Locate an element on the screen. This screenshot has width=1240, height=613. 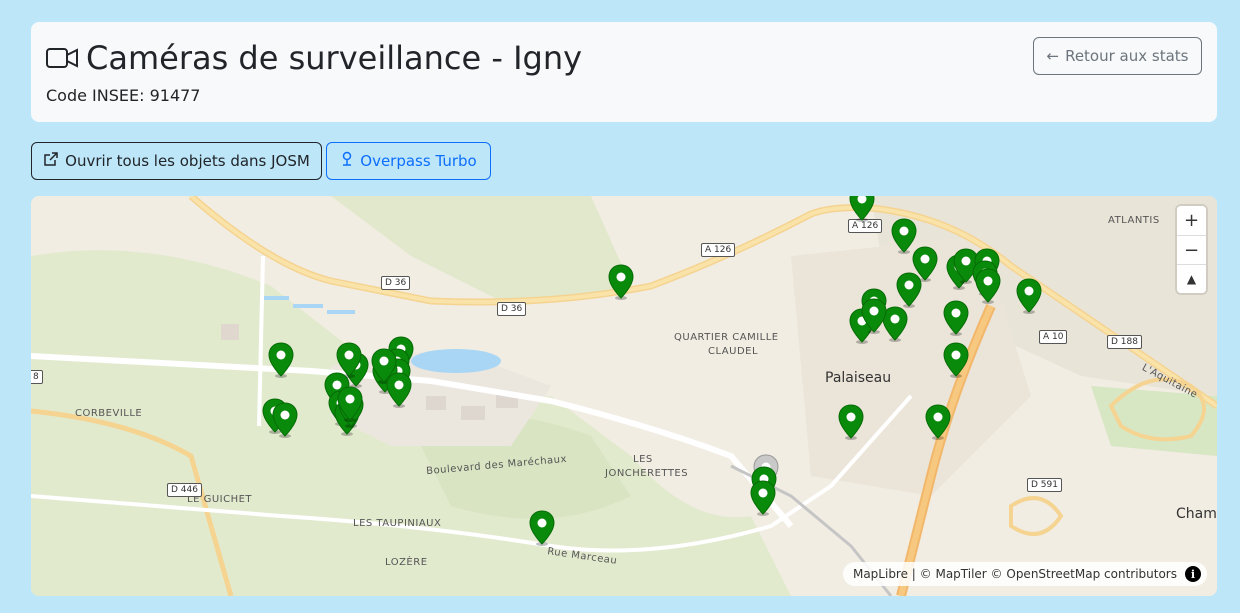
overpass-turbo-button: Overpass Turbo is located at coordinates (408, 161).